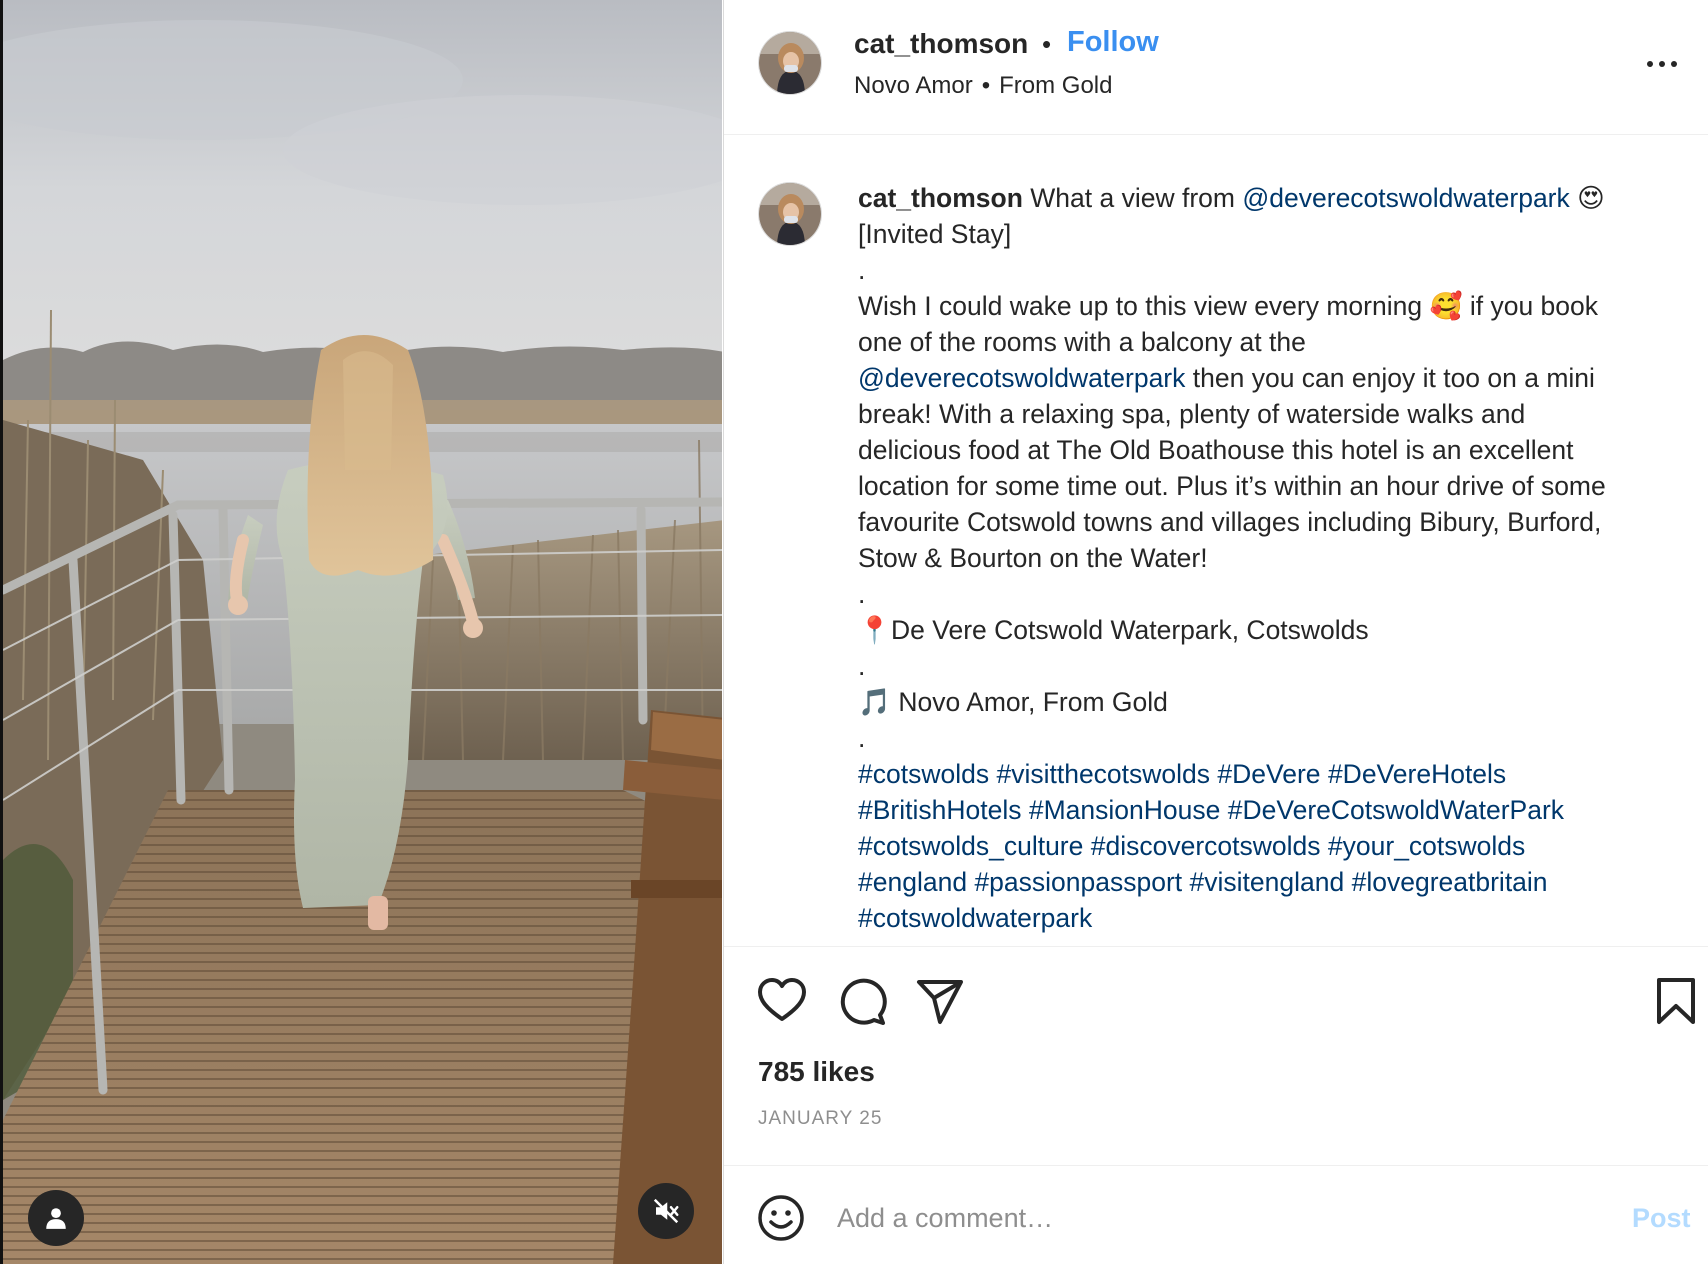 Image resolution: width=1708 pixels, height=1264 pixels. What do you see at coordinates (1591, 198) in the screenshot?
I see `heart-eyes-emoji: 😍` at bounding box center [1591, 198].